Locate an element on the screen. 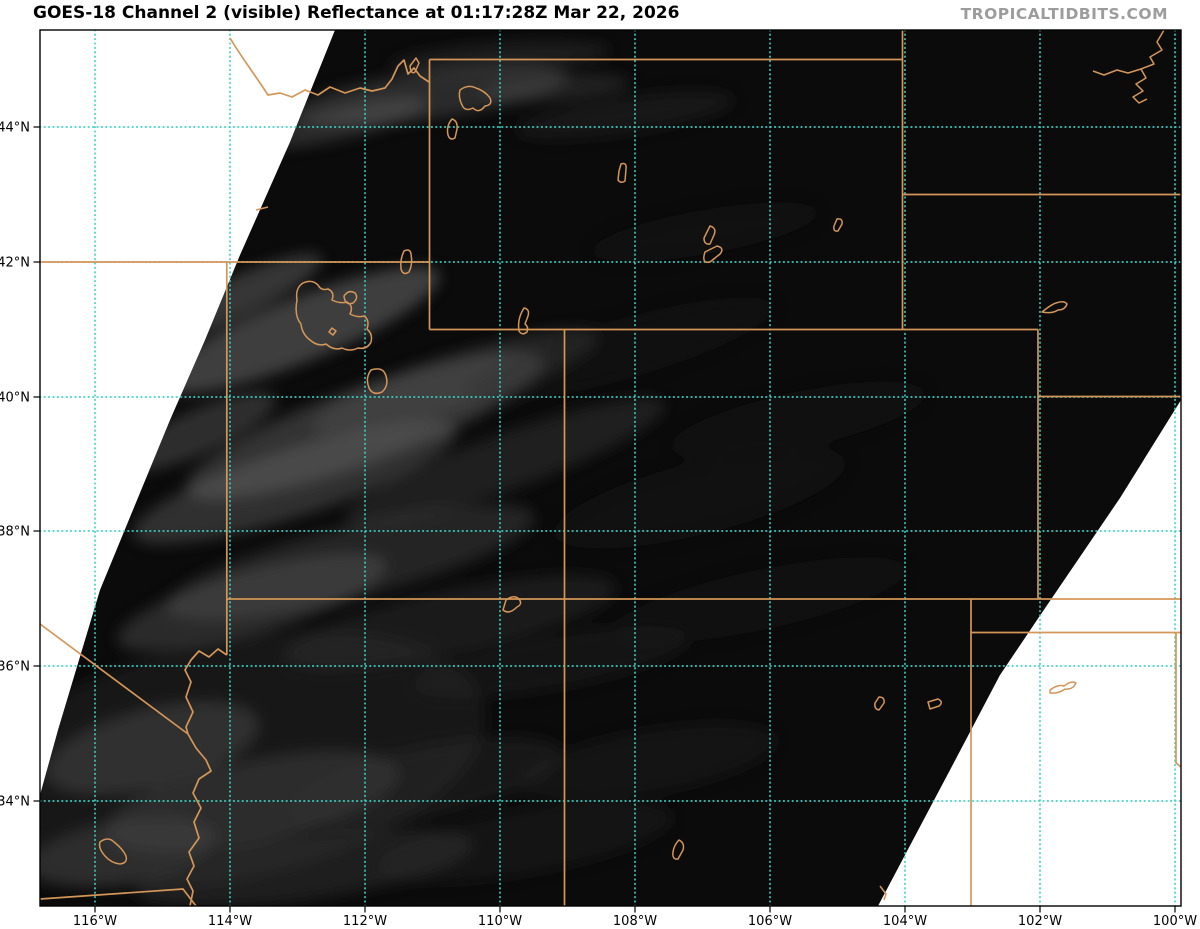 This screenshot has width=1200, height=929. x-tick-label: 108°W is located at coordinates (635, 921).